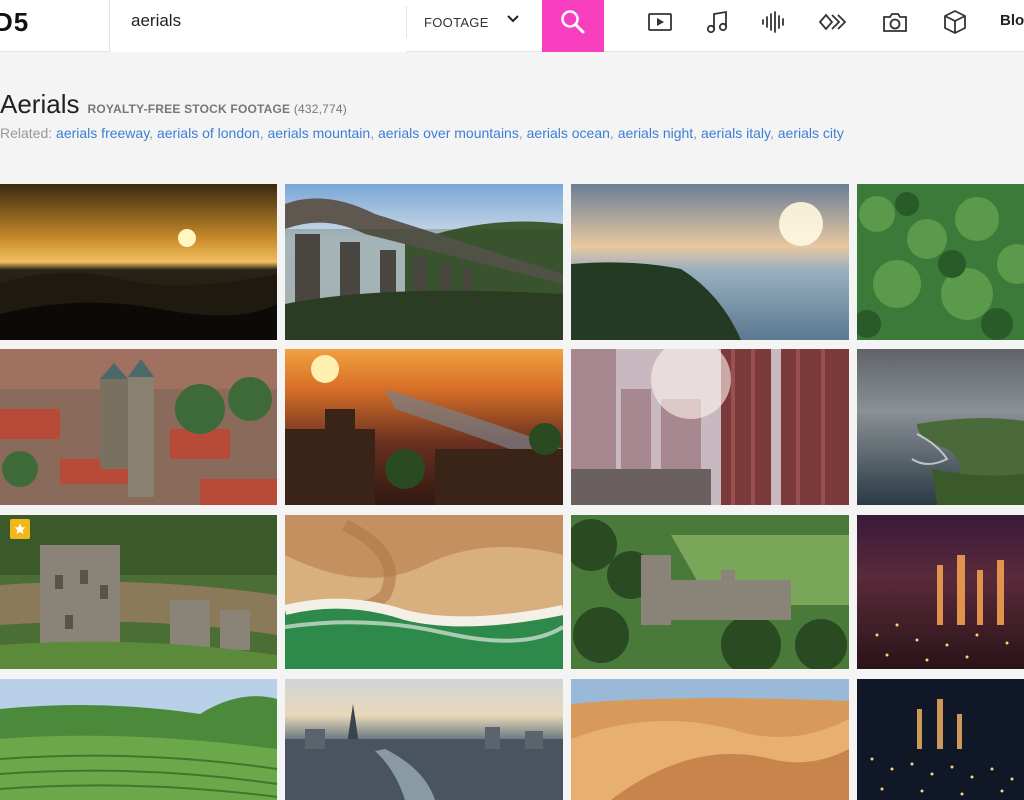 This screenshot has height=800, width=1024. I want to click on media-type-dropdown: FOOTAGE, so click(474, 22).